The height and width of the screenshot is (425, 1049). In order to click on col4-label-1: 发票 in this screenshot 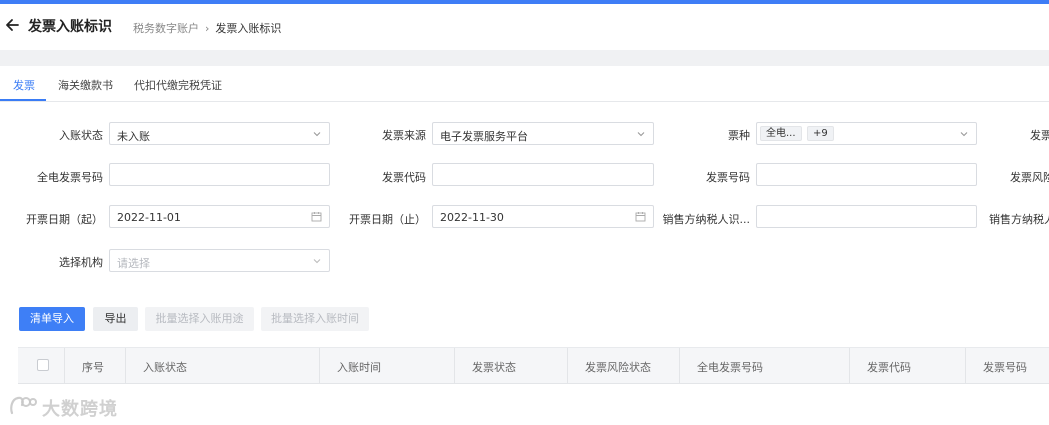, I will do `click(1039, 135)`.